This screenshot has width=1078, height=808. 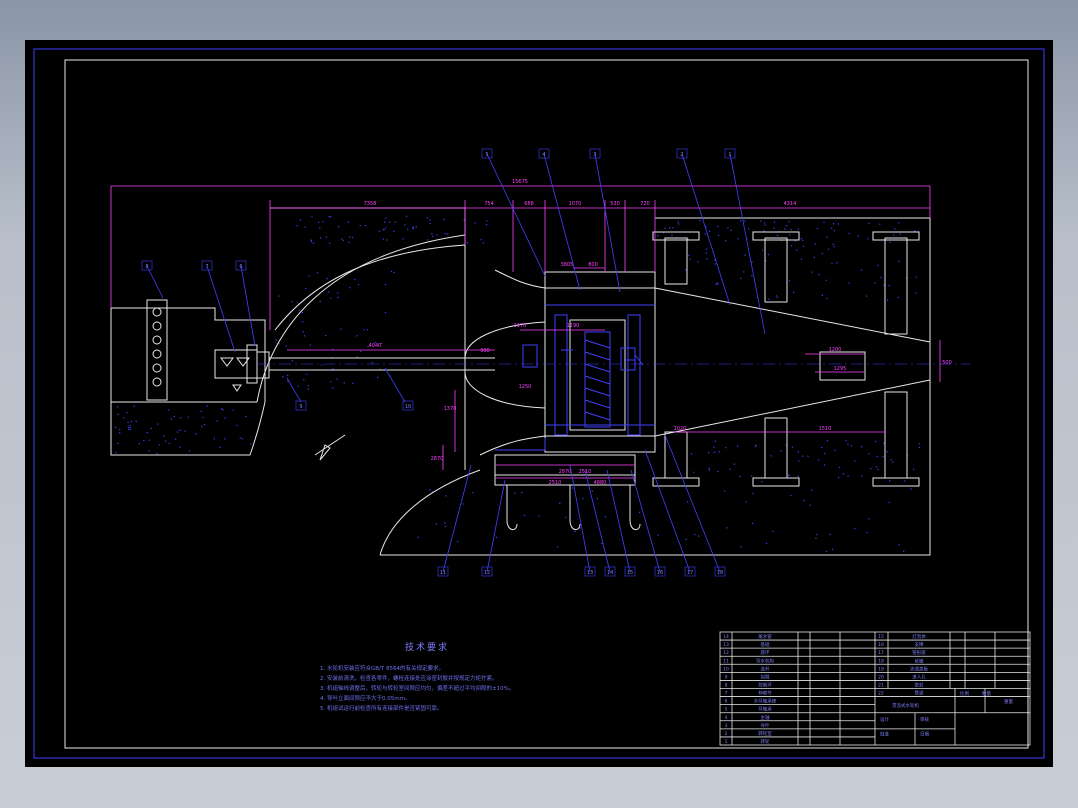 What do you see at coordinates (595, 153) in the screenshot?
I see `part-callout: 3` at bounding box center [595, 153].